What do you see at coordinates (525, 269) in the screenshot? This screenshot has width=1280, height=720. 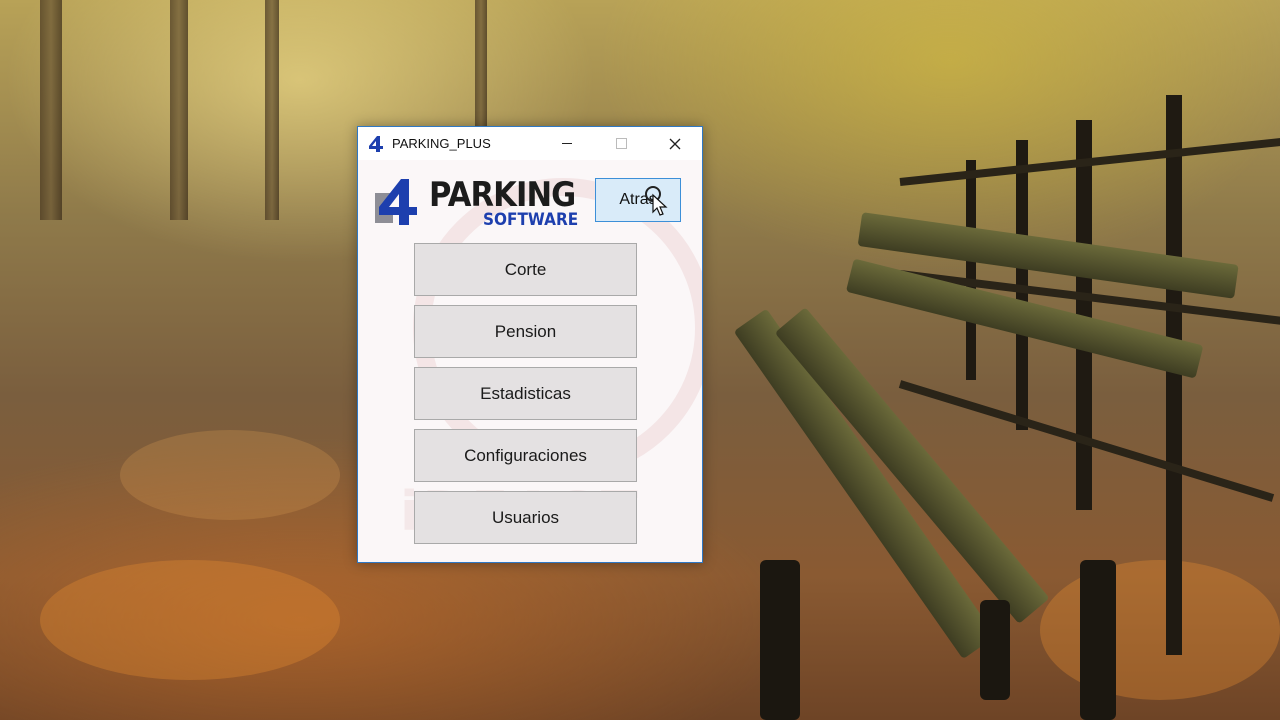 I see `corte-button: Corte` at bounding box center [525, 269].